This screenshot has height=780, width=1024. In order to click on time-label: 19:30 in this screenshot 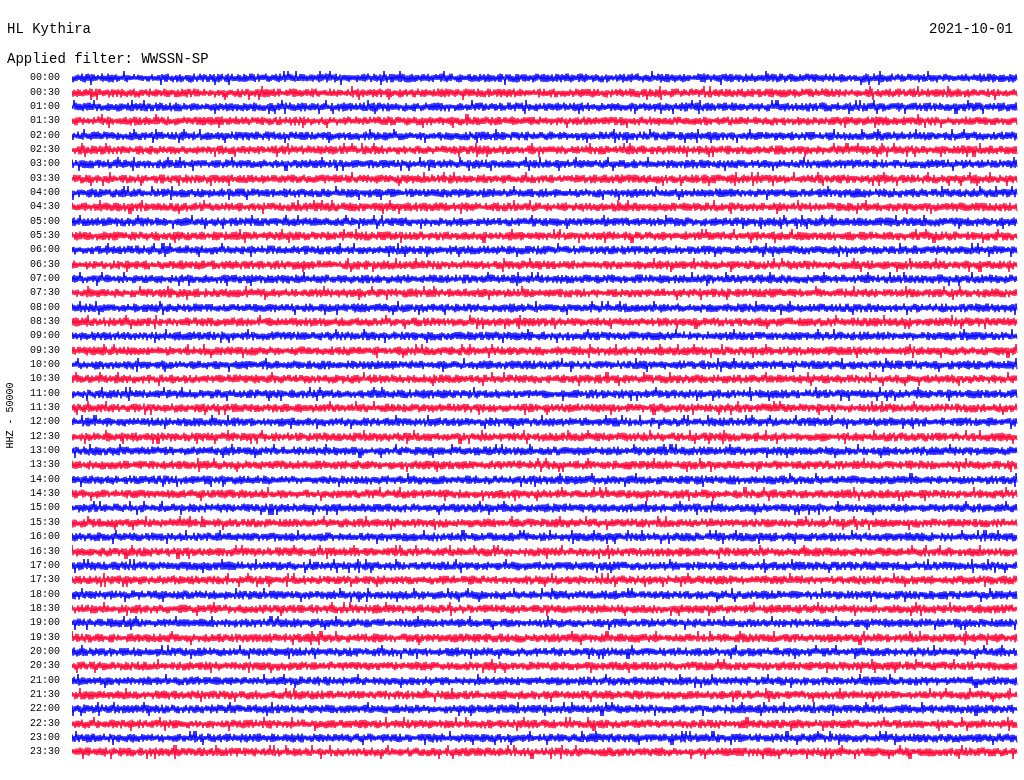, I will do `click(45, 637)`.